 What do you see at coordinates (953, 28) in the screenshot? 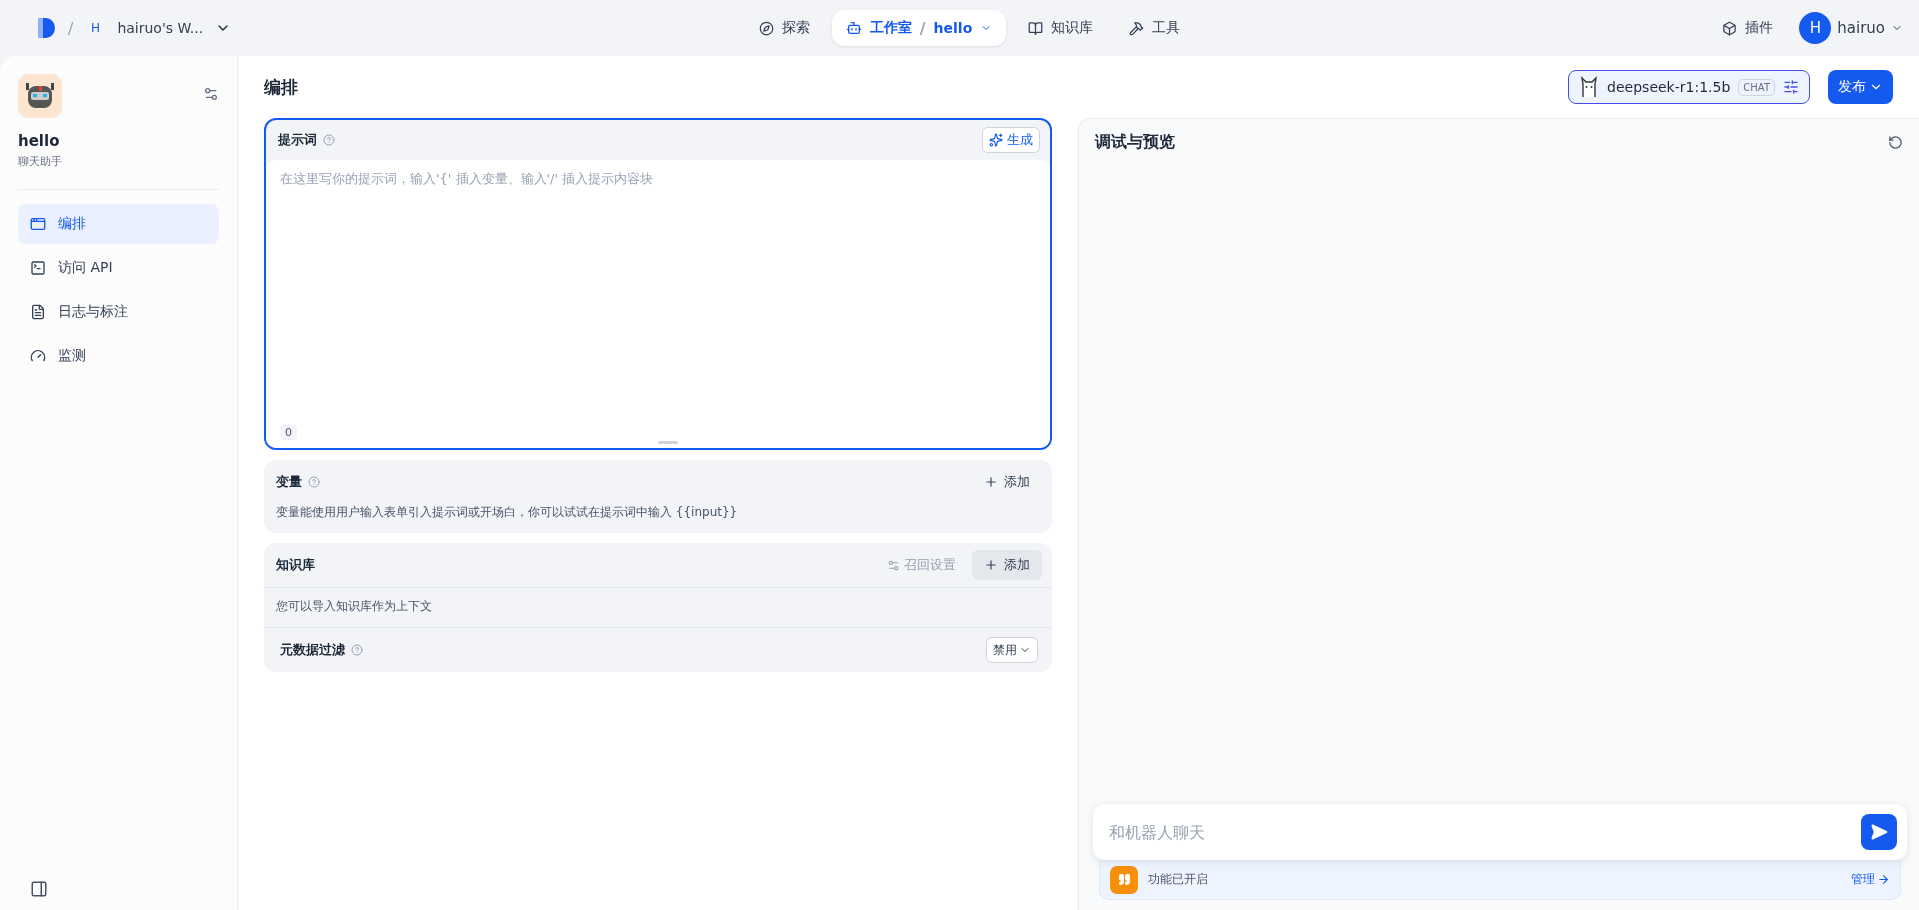
I see `app-name: hello` at bounding box center [953, 28].